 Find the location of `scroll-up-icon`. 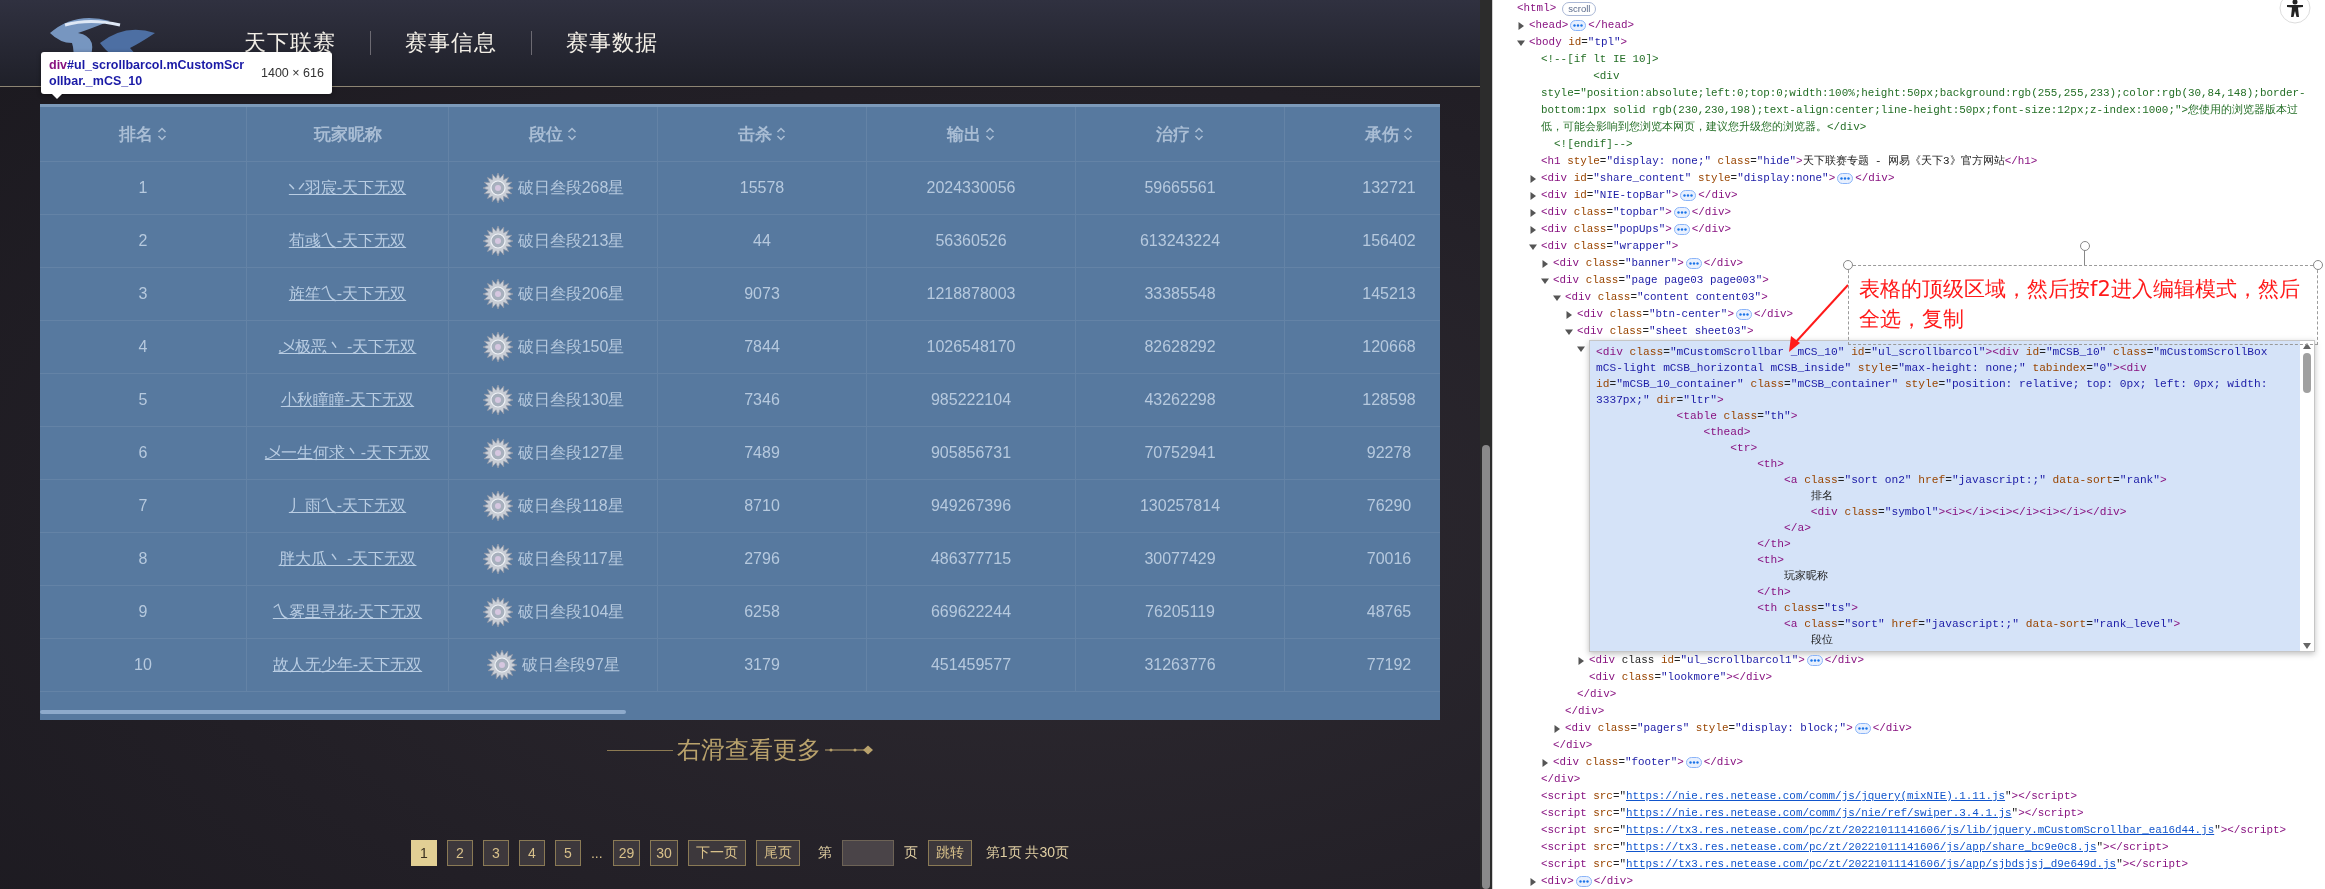

scroll-up-icon is located at coordinates (2307, 346).